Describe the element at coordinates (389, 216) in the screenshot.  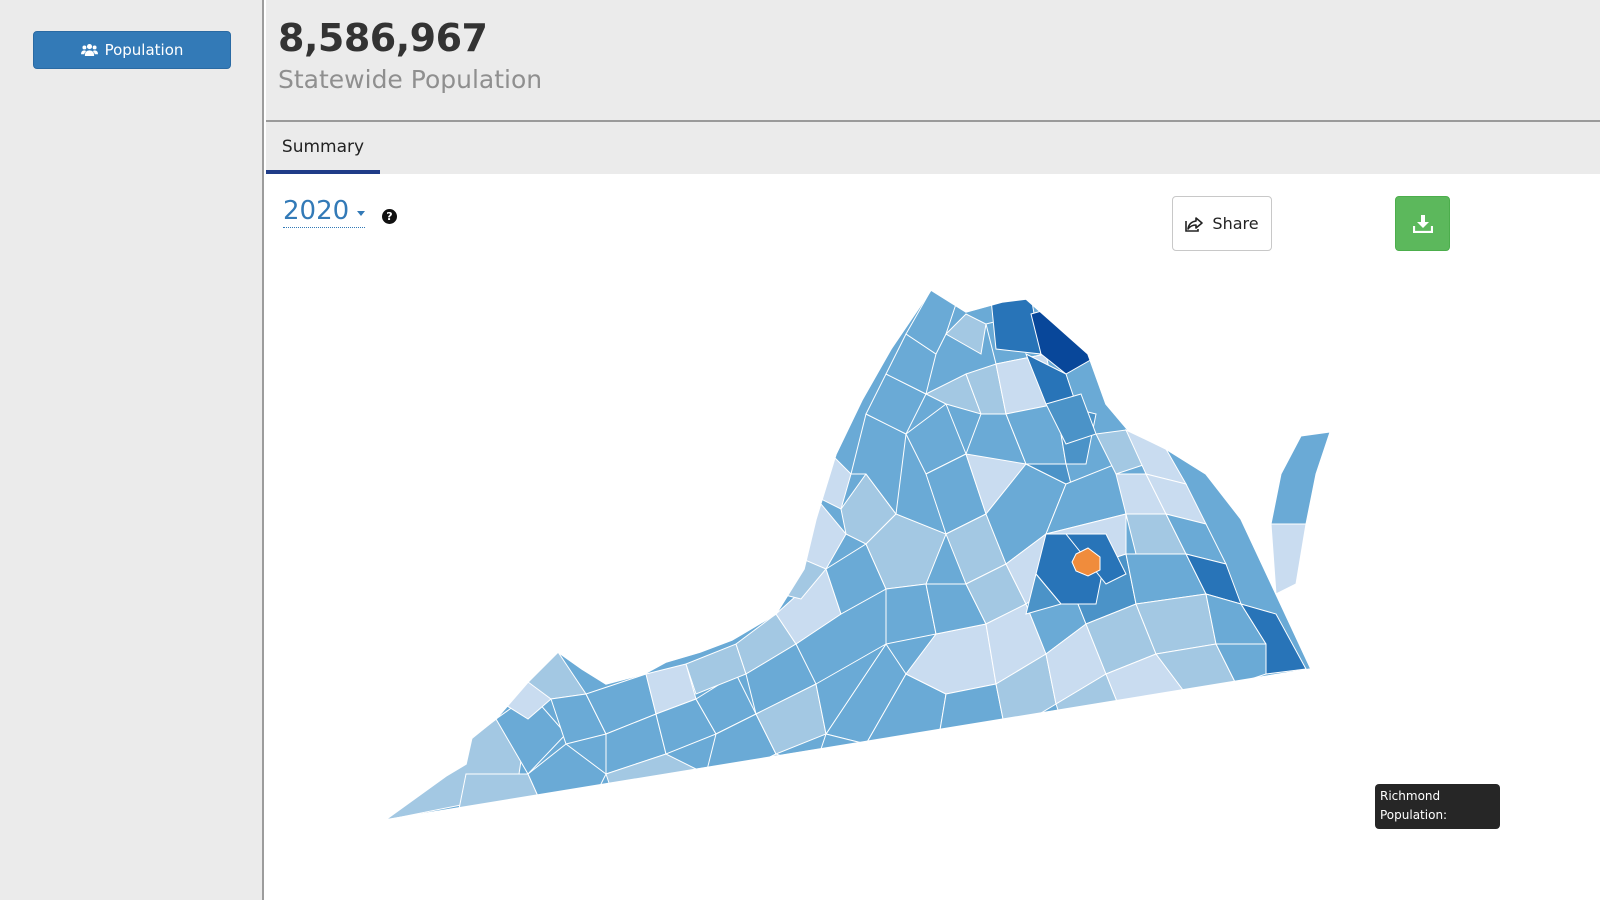
I see `question-circle-icon: ?` at that location.